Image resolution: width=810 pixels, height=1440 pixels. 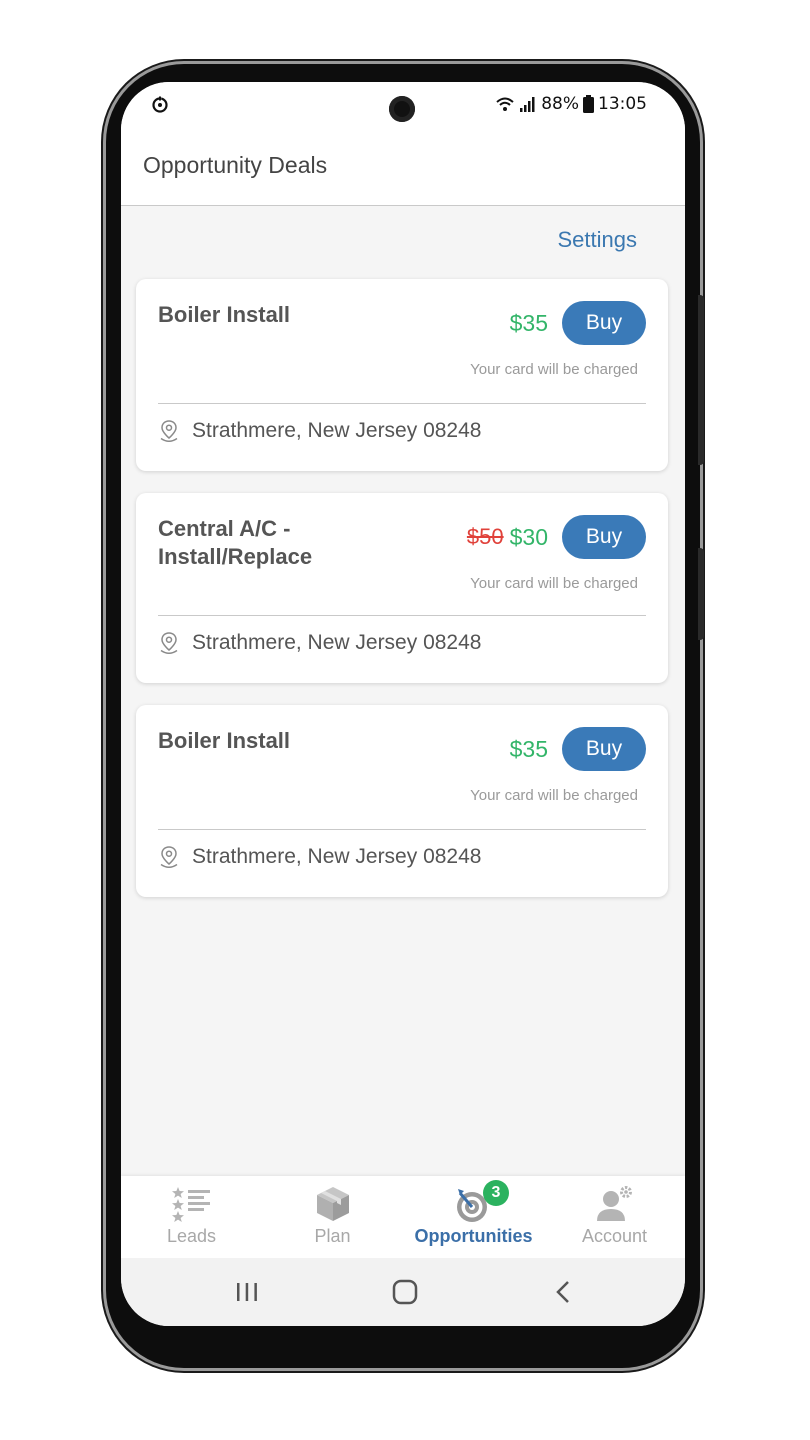 What do you see at coordinates (505, 104) in the screenshot?
I see `wifi-icon` at bounding box center [505, 104].